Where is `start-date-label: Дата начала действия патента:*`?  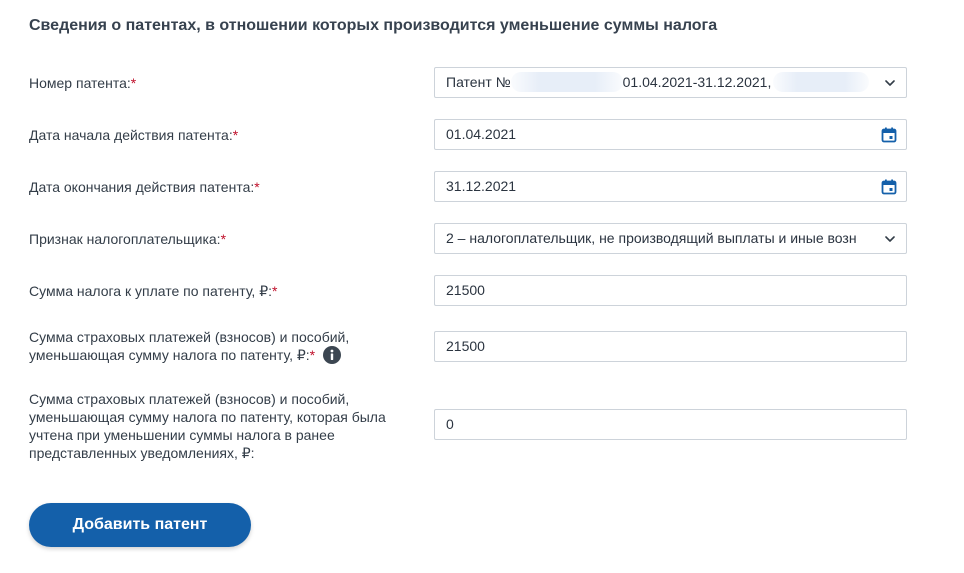 start-date-label: Дата начала действия патента:* is located at coordinates (221, 135).